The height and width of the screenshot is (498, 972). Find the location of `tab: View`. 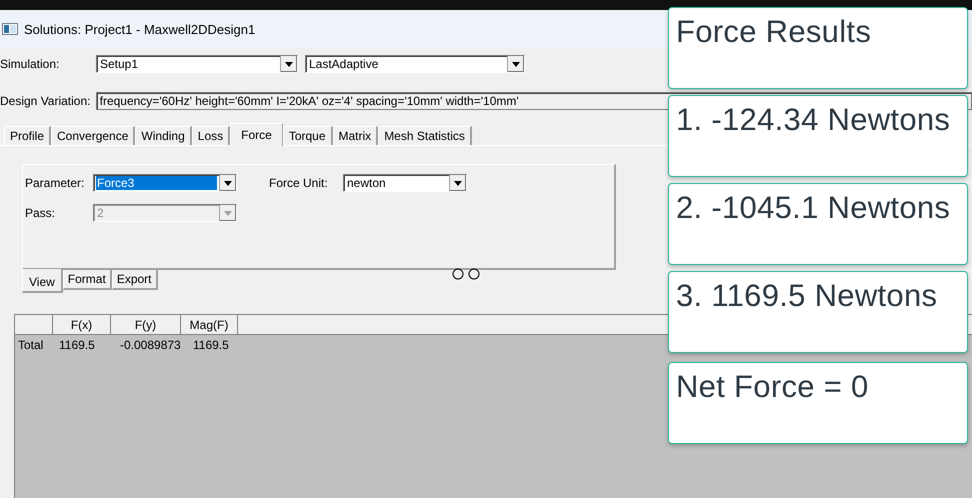

tab: View is located at coordinates (42, 281).